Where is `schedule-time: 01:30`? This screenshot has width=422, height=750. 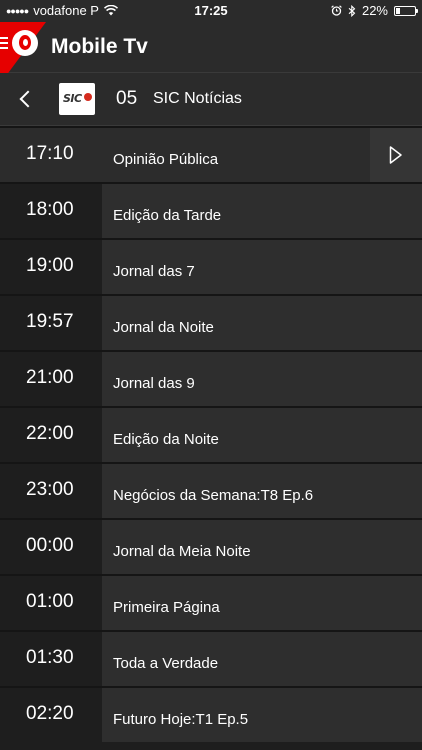 schedule-time: 01:30 is located at coordinates (50, 657).